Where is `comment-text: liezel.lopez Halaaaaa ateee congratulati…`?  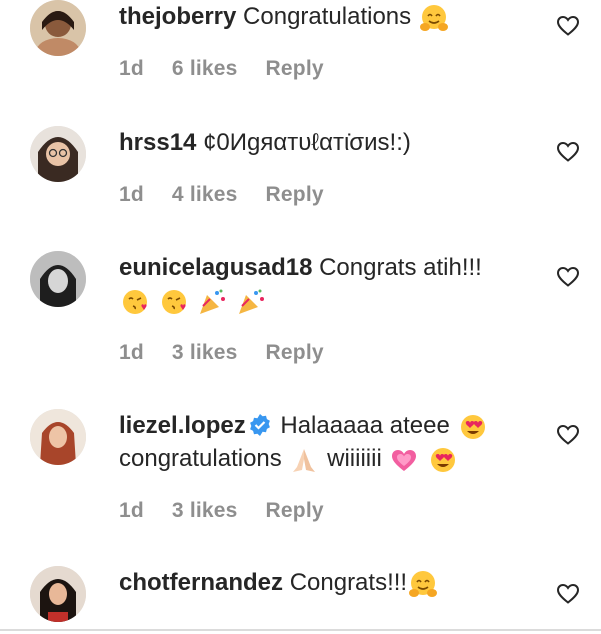
comment-text: liezel.lopez Halaaaaa ateee congratulati… is located at coordinates (329, 442).